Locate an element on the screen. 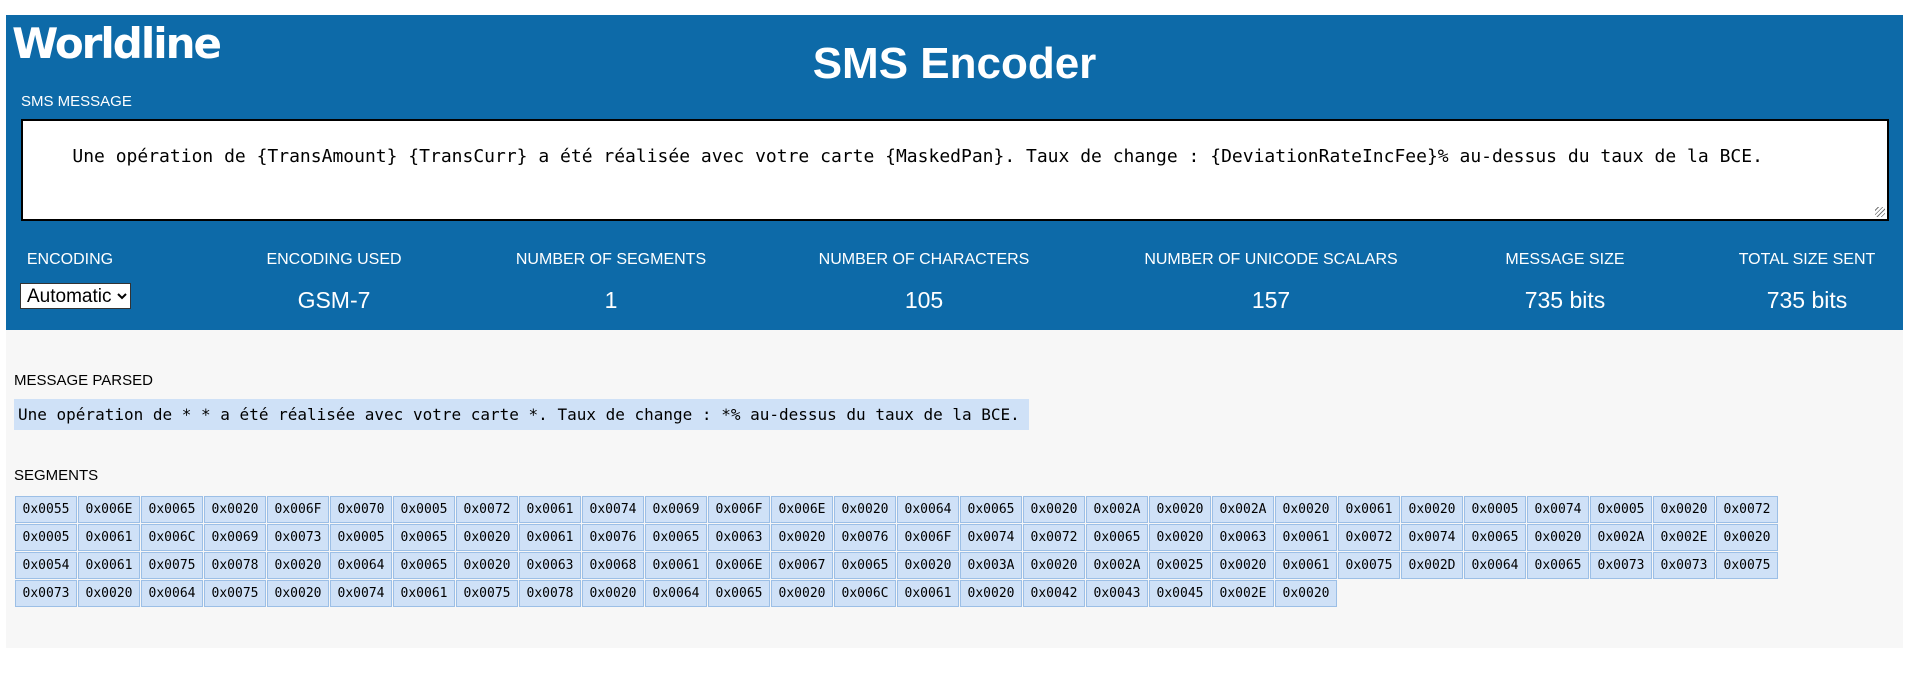 Image resolution: width=1909 pixels, height=678 pixels. stat-encoding-used: ENCODING USED GSM-7 is located at coordinates (334, 282).